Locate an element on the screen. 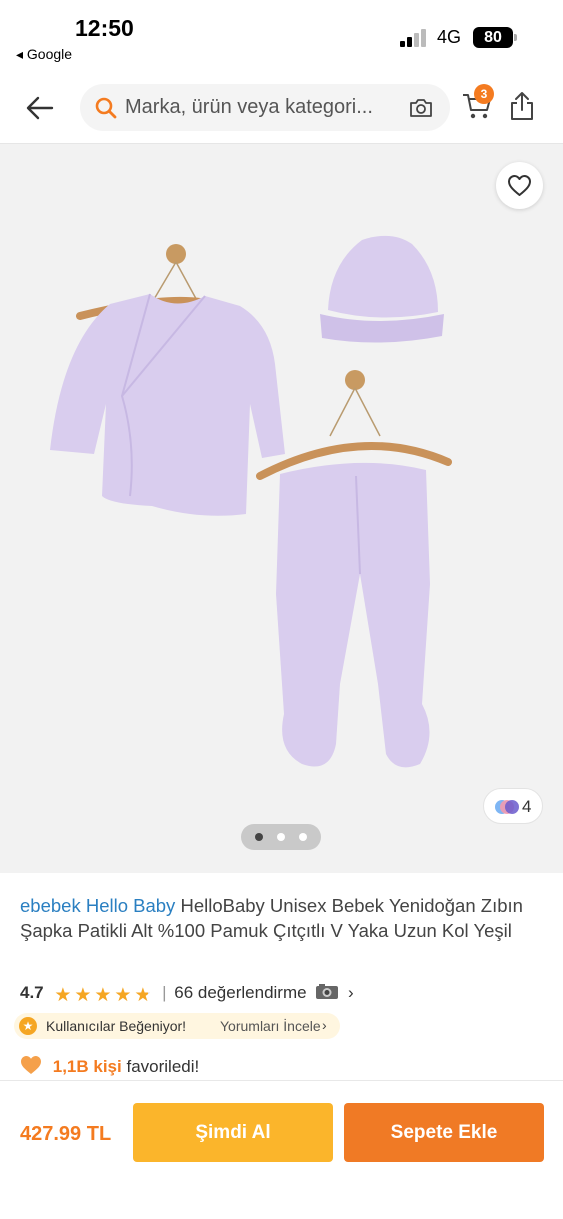  search-icon is located at coordinates (106, 108).